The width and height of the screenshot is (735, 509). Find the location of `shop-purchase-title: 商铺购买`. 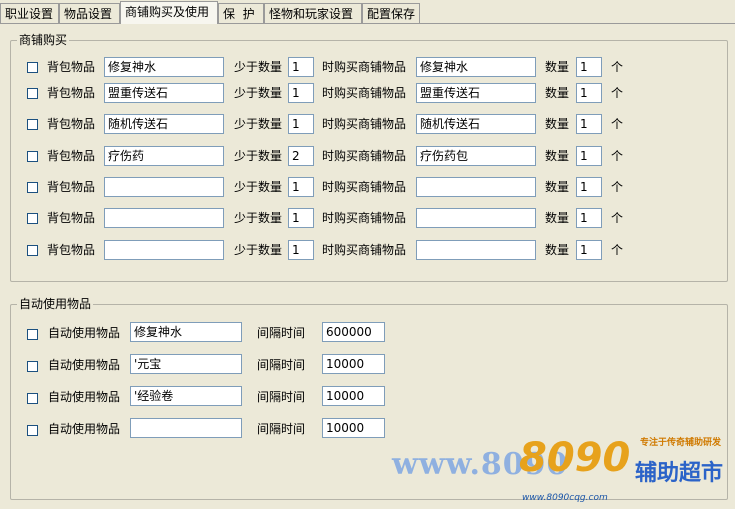

shop-purchase-title: 商铺购买 is located at coordinates (43, 40).